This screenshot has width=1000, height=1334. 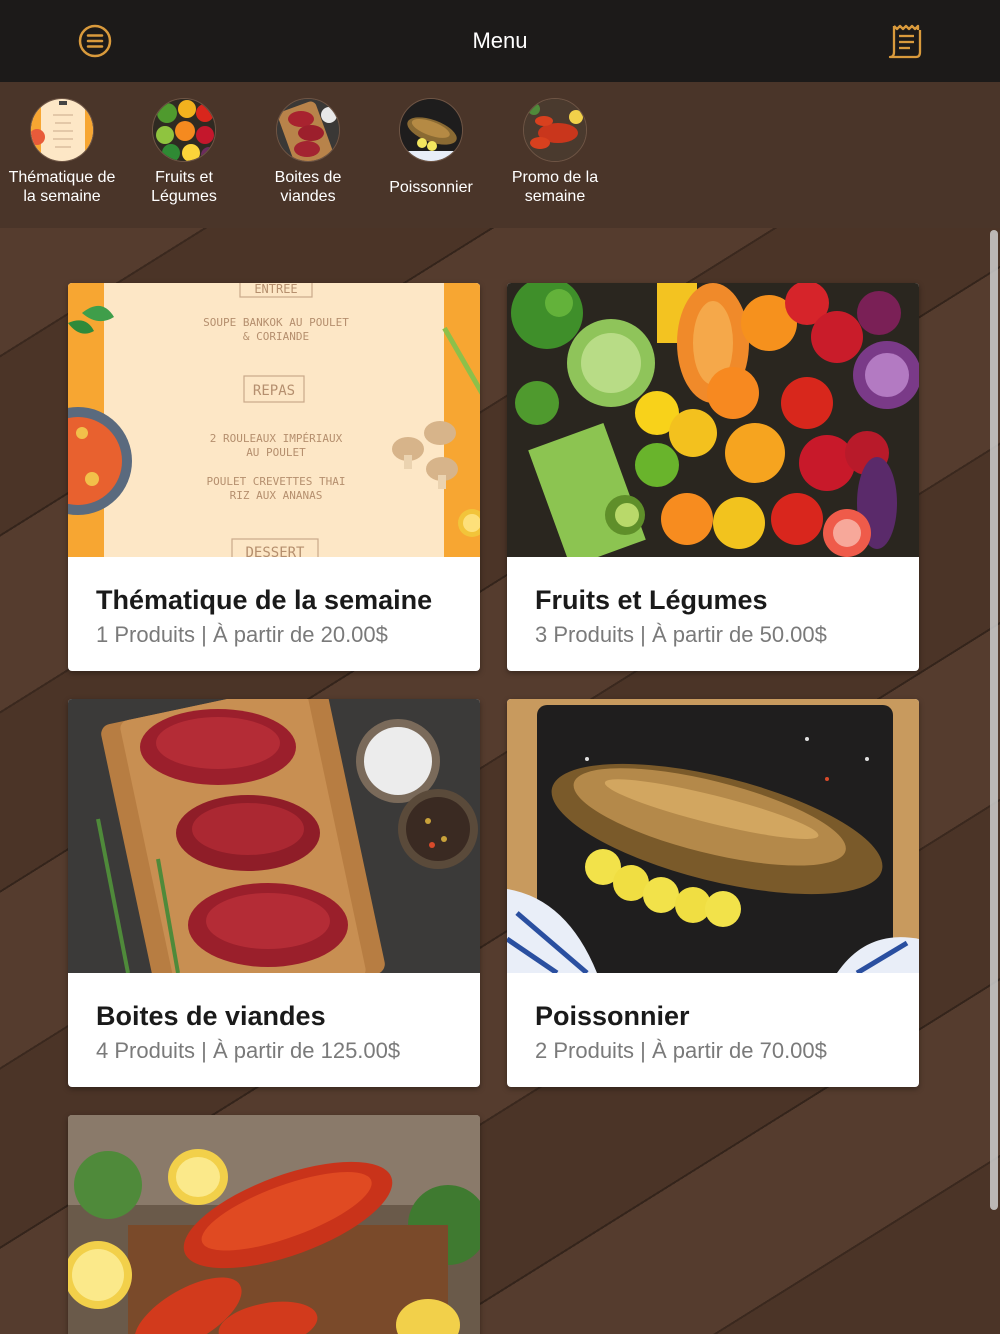 I want to click on card-subtitle: 1 Produits | À partir de 20.00$, so click(x=242, y=634).